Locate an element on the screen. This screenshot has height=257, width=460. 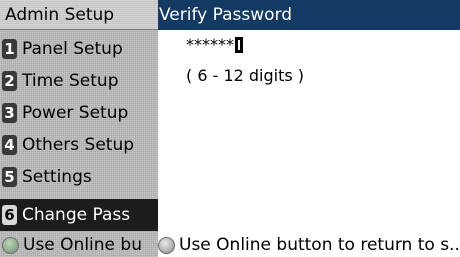
password-length-hint: ( 6 - 12 digits ) is located at coordinates (245, 75).